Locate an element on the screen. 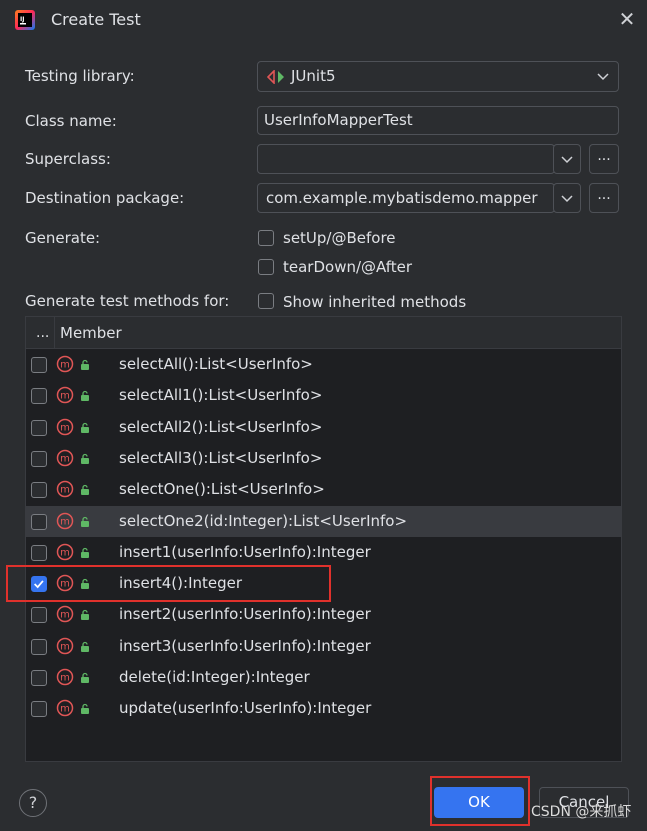  class-name-label: Class name: is located at coordinates (71, 121).